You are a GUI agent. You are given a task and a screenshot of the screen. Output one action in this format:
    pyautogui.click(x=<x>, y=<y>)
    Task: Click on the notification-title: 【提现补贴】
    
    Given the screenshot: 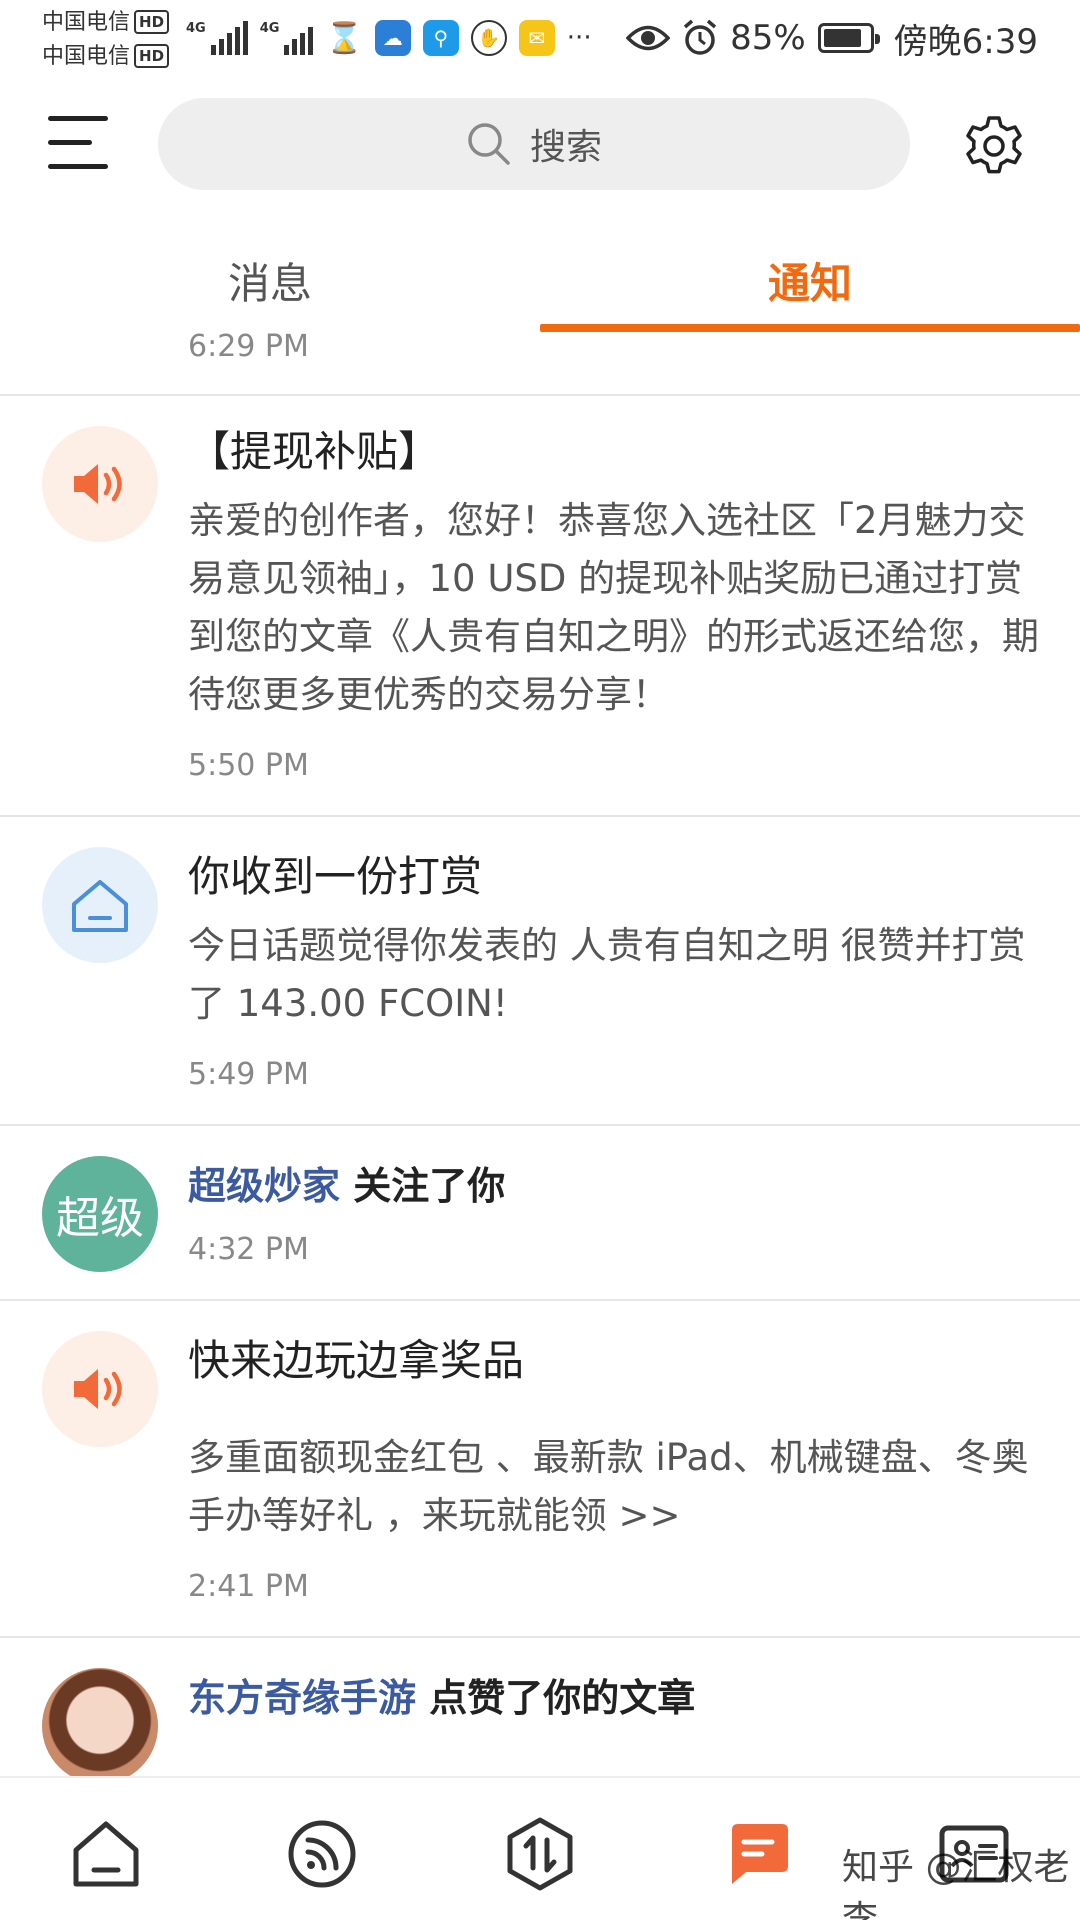 What is the action you would take?
    pyautogui.click(x=314, y=451)
    